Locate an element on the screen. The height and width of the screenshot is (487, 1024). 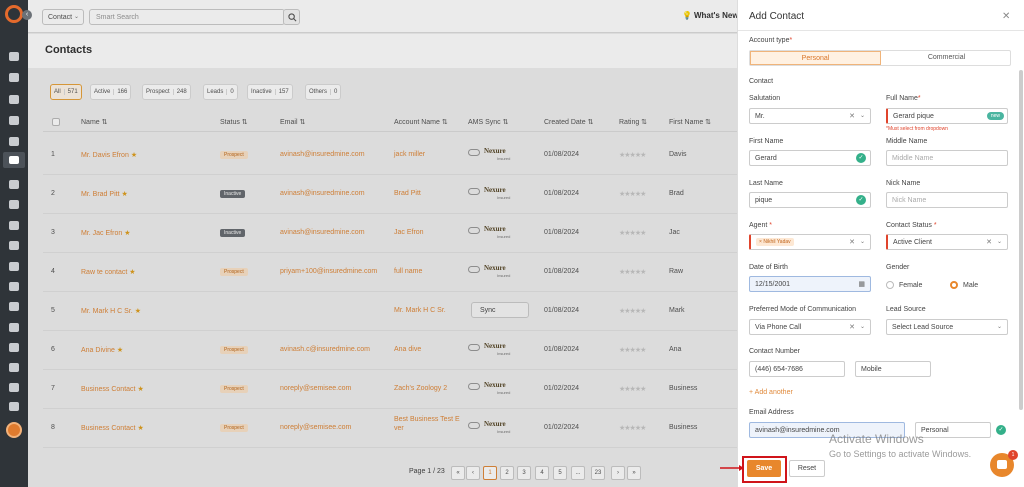
app-logo-icon is located at coordinates (14, 14).